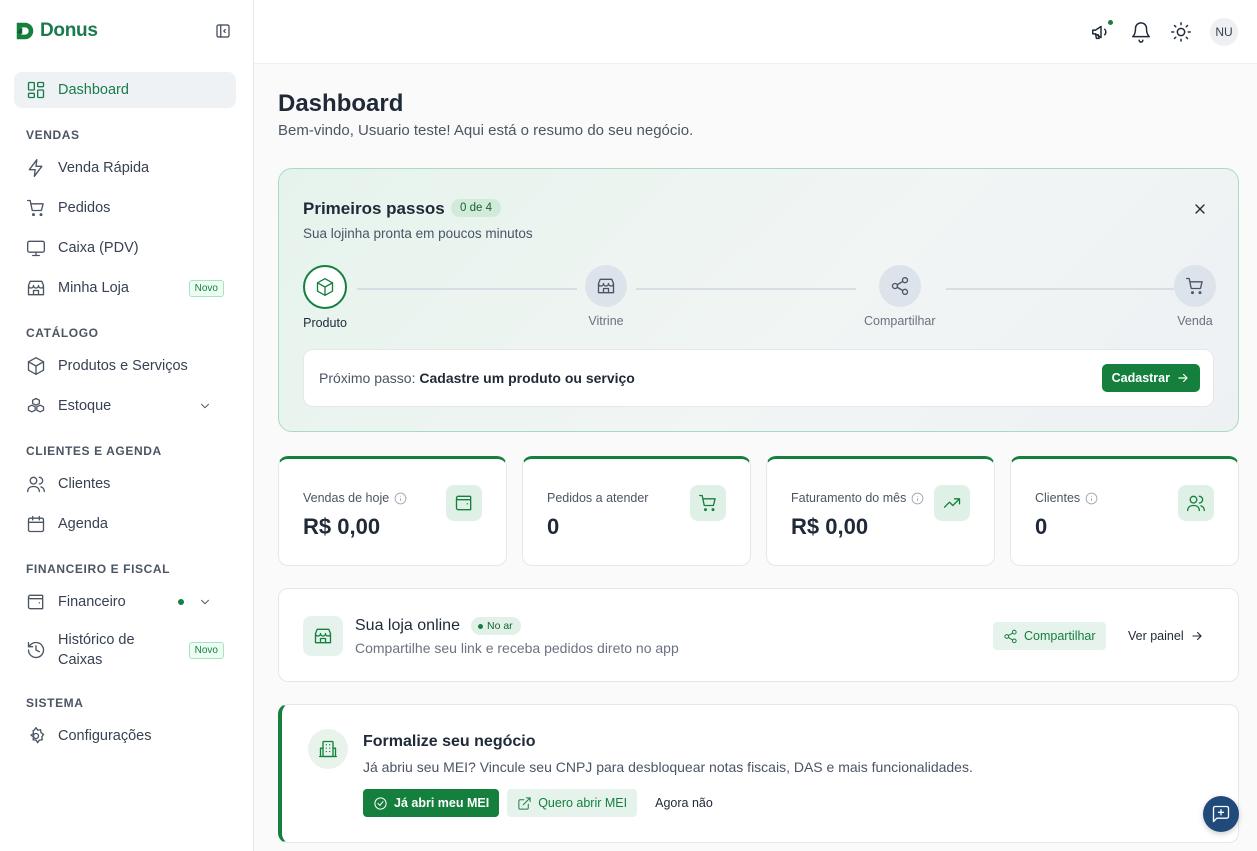  Describe the element at coordinates (341, 103) in the screenshot. I see `page-title: Dashboard` at that location.